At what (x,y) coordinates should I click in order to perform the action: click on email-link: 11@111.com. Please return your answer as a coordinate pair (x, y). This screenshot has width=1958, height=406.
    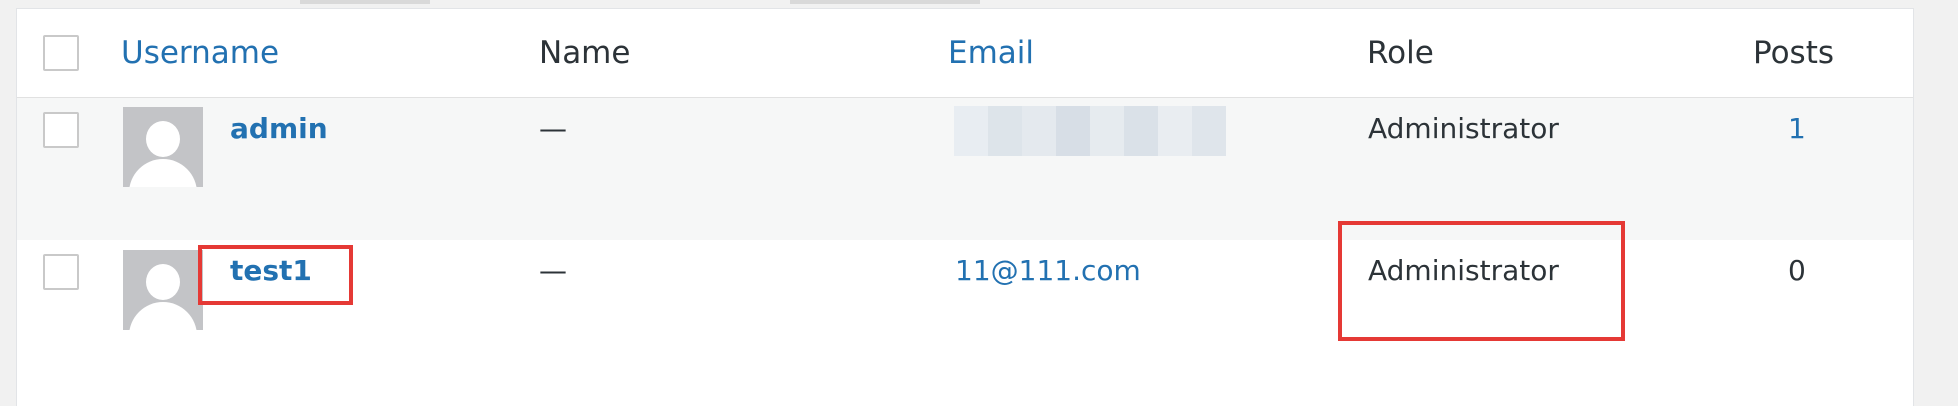
    Looking at the image, I should click on (1048, 270).